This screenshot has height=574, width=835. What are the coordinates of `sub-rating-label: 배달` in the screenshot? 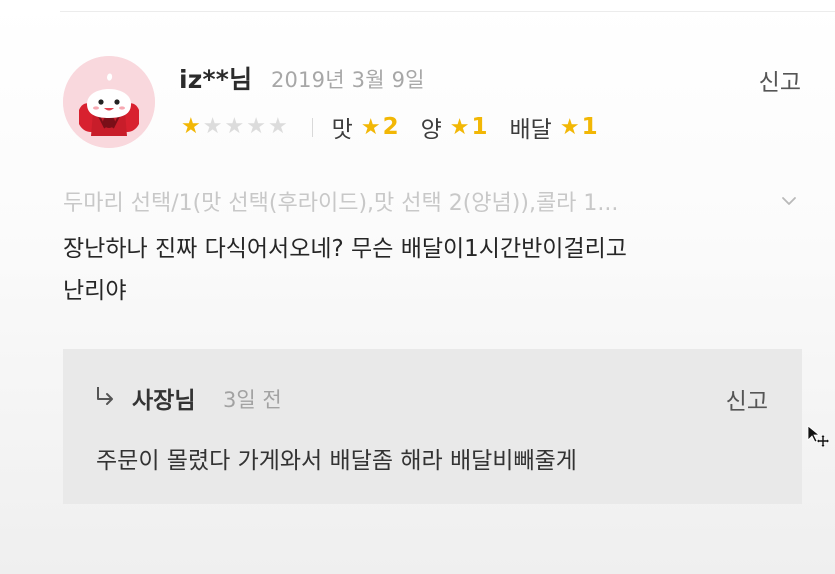 It's located at (530, 130).